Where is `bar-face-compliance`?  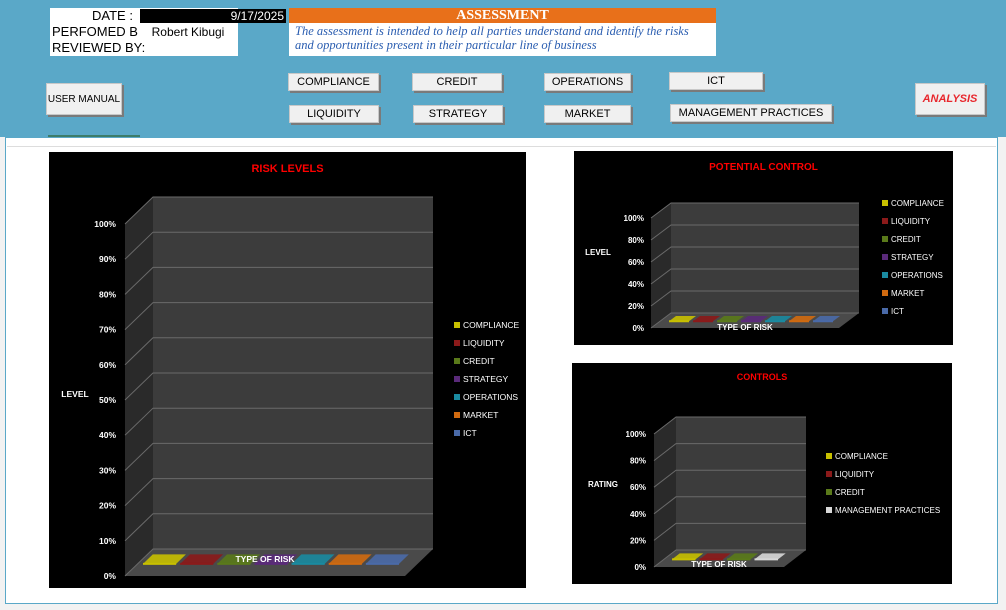 bar-face-compliance is located at coordinates (160, 563).